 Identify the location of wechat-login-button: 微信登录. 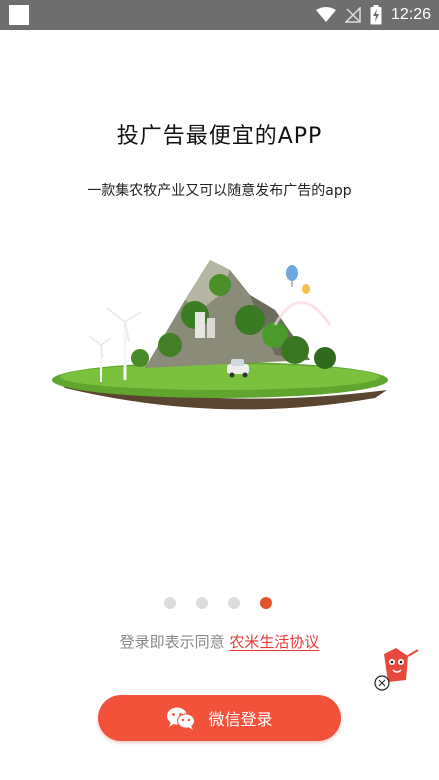
(219, 718).